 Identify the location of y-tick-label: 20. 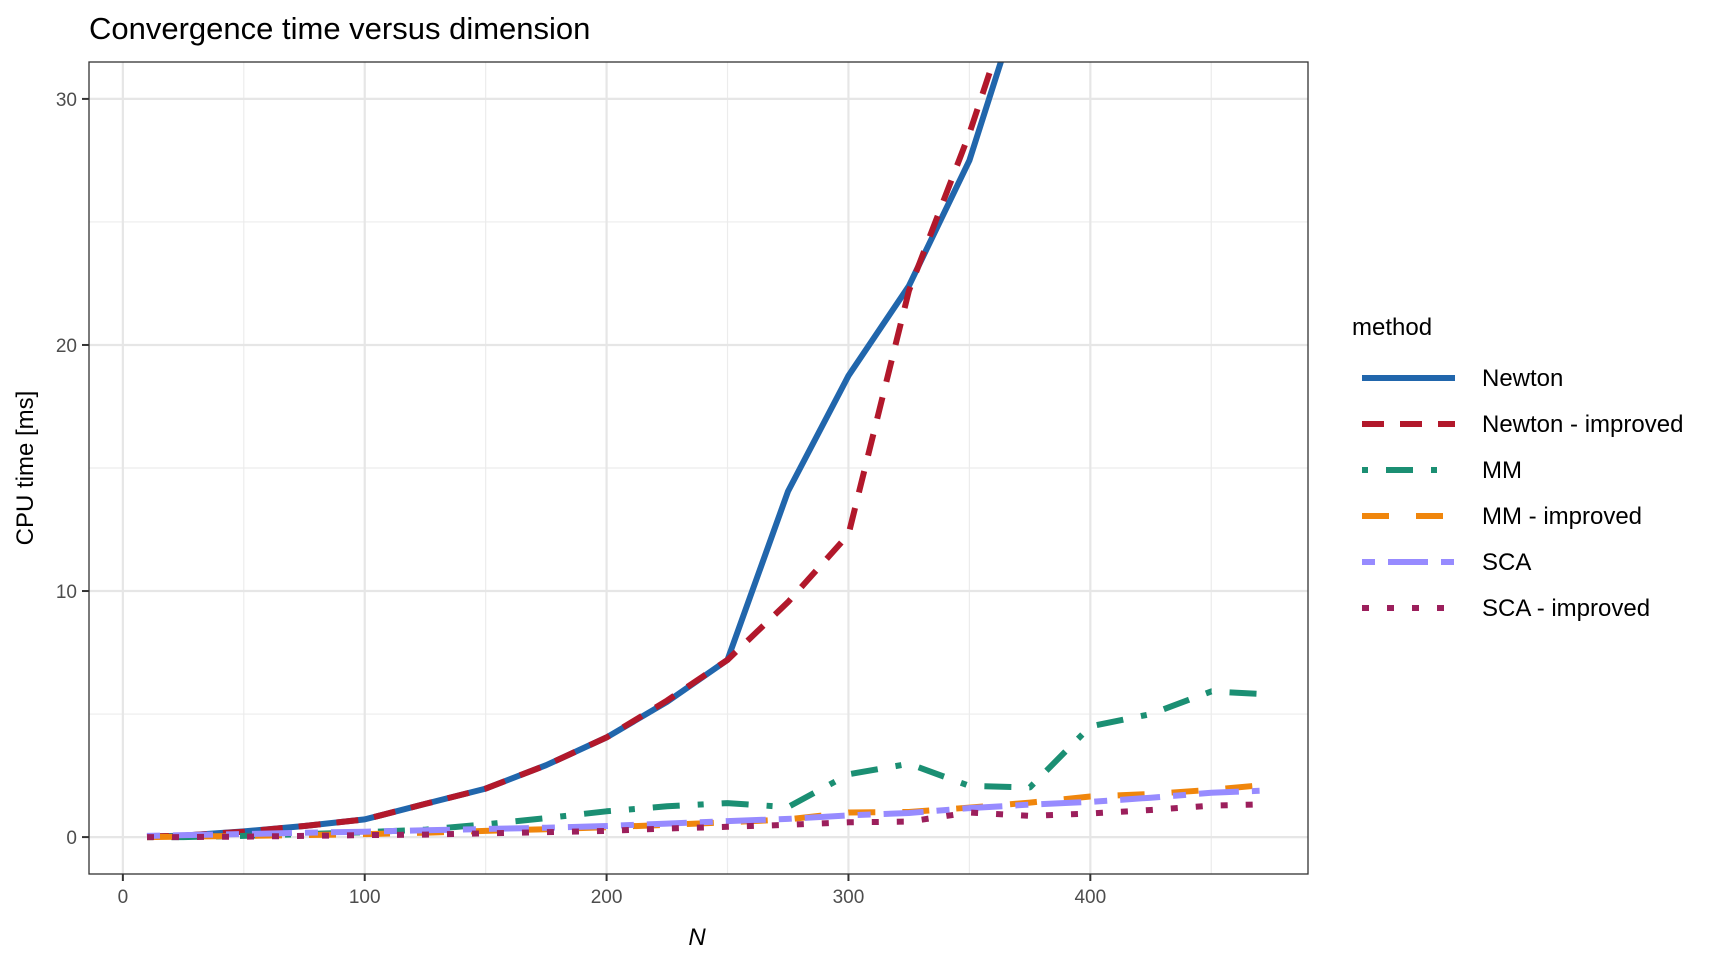
(66, 346).